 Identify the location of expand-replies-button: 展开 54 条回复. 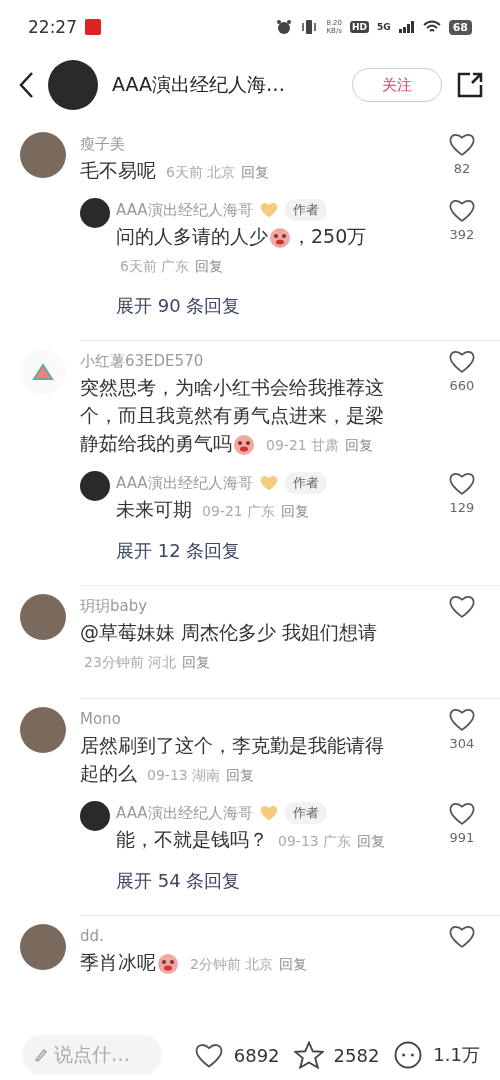
(178, 881).